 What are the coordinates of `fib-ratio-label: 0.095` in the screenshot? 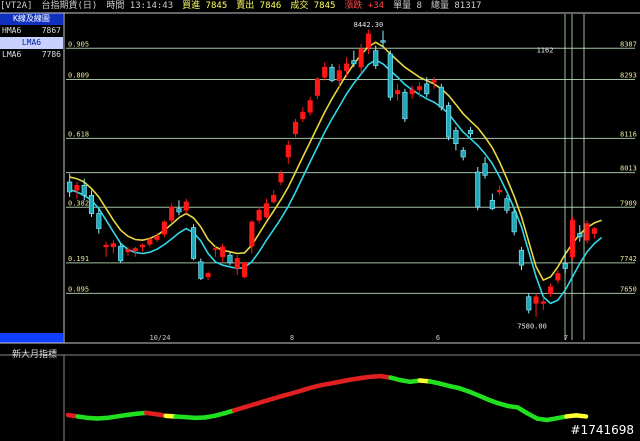 It's located at (78, 289).